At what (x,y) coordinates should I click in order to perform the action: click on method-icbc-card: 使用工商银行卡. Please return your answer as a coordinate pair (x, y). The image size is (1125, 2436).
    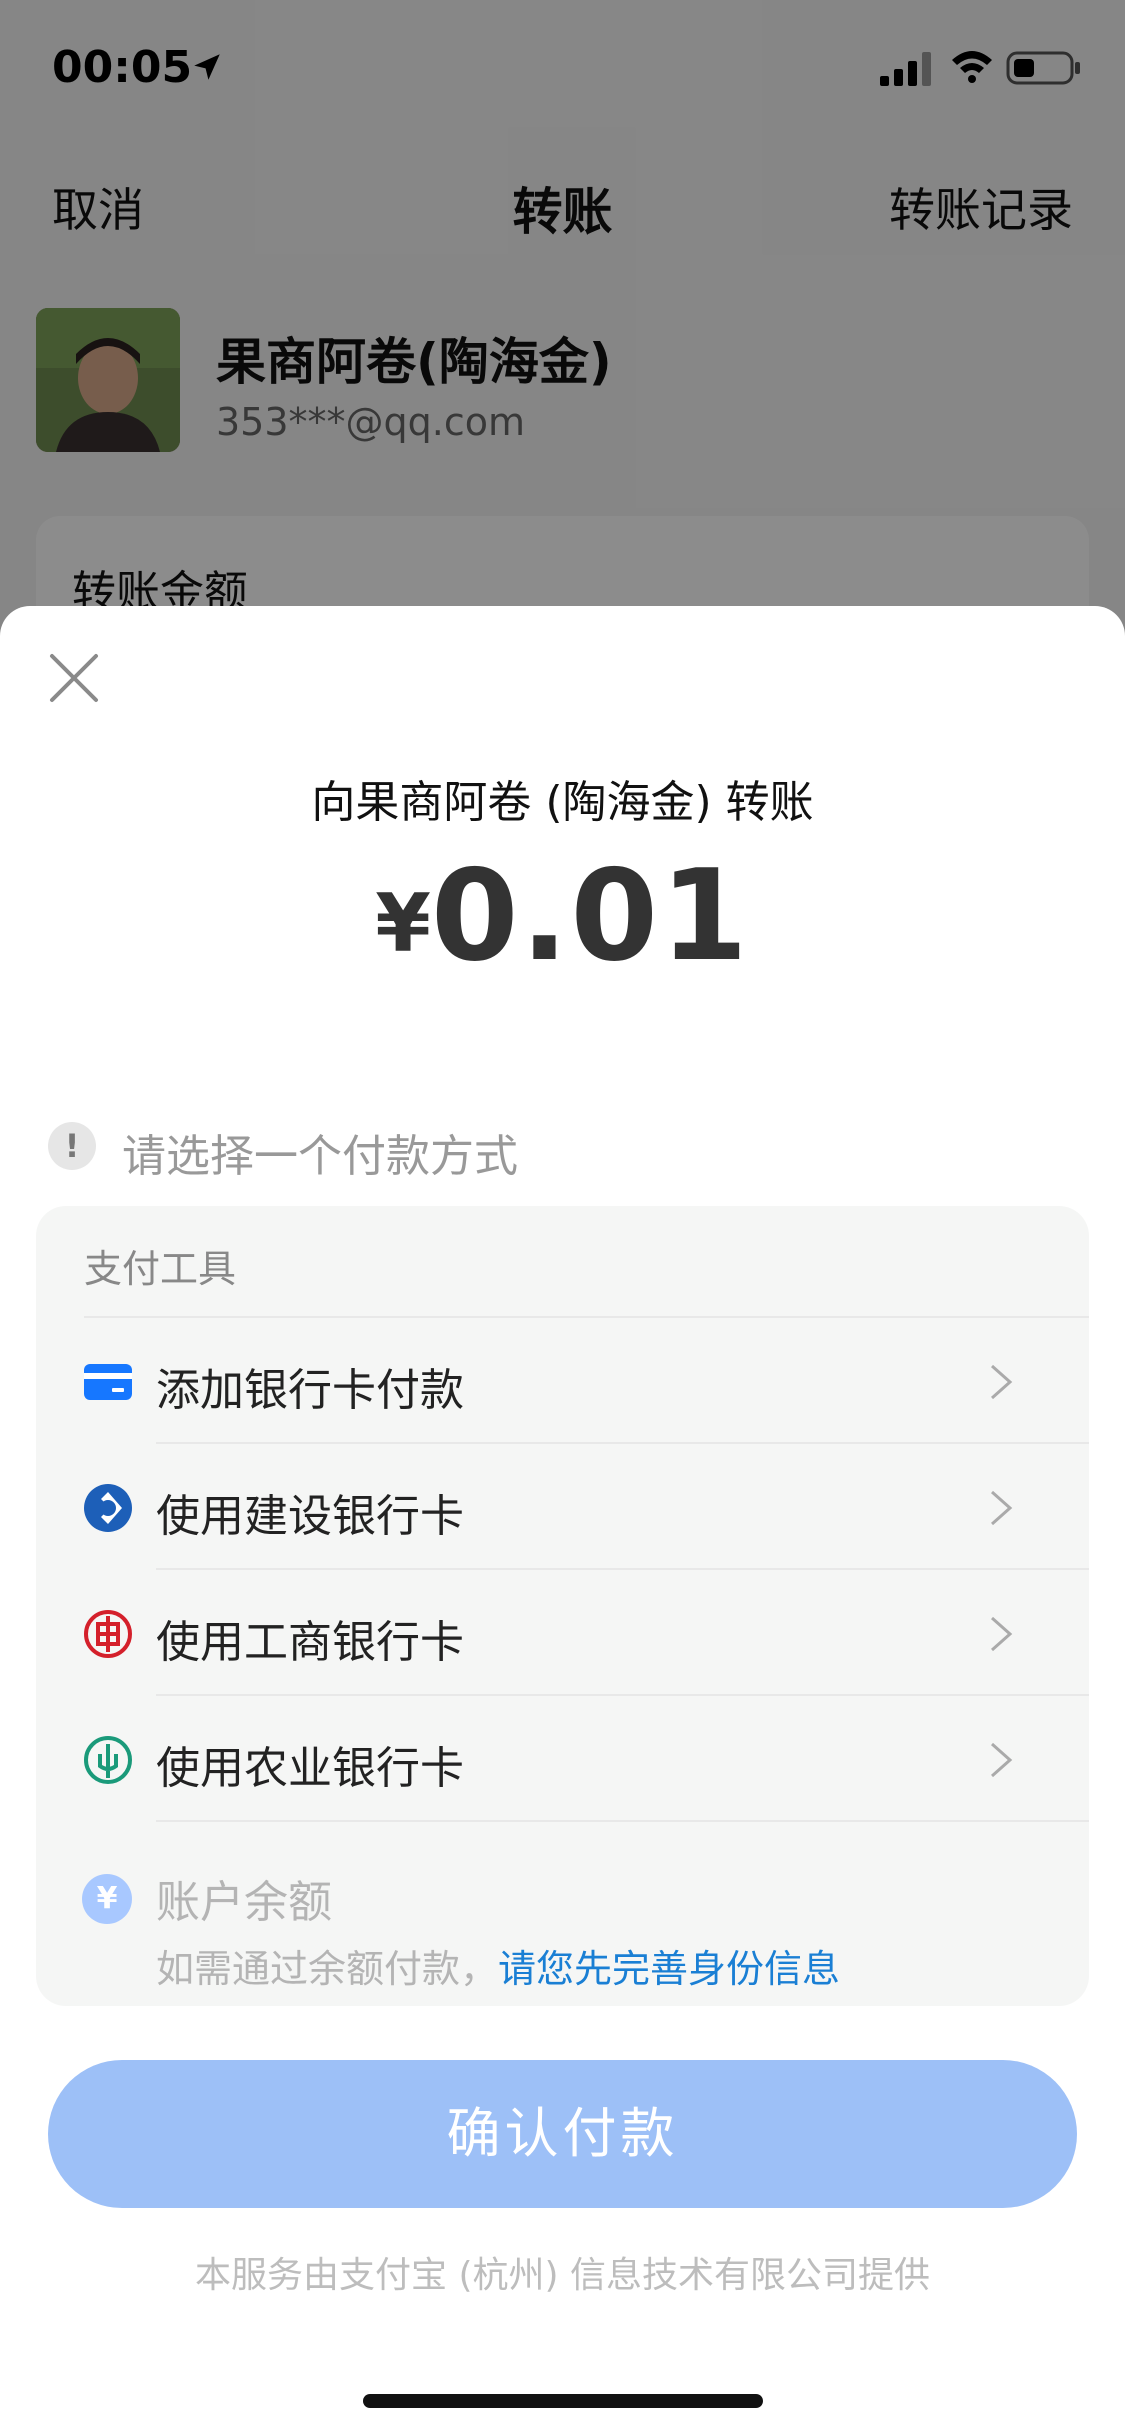
    Looking at the image, I should click on (562, 1633).